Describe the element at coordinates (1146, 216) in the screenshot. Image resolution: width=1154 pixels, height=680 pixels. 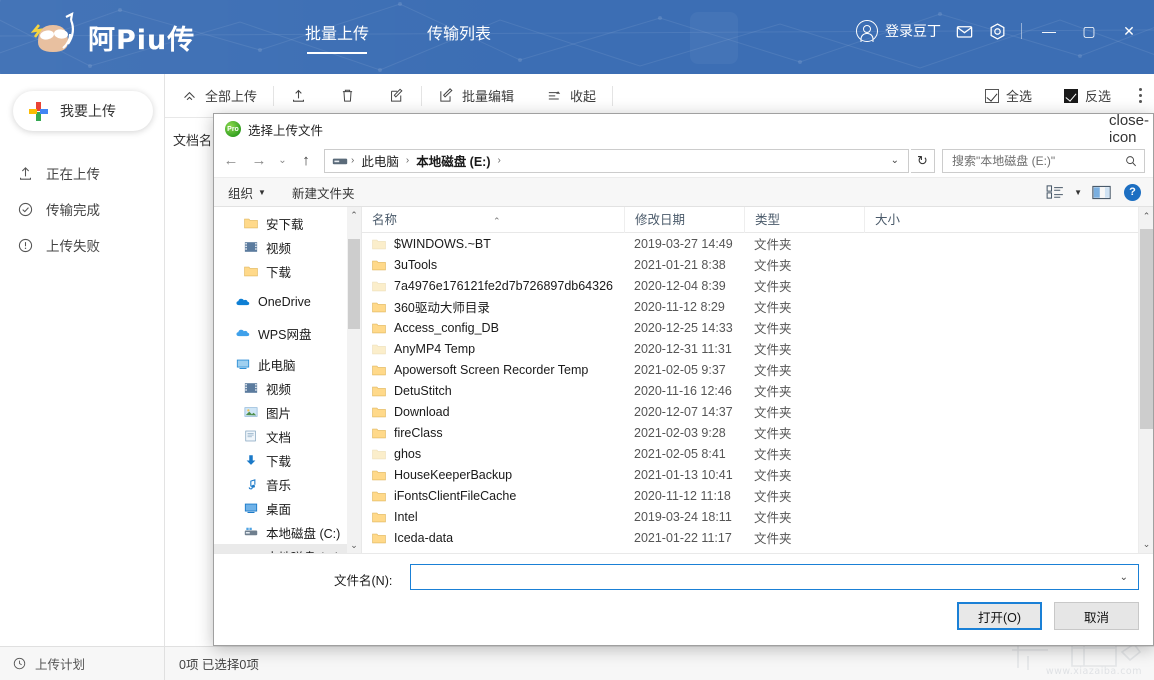
I see `file-scroll-up-icon: ⌃` at that location.